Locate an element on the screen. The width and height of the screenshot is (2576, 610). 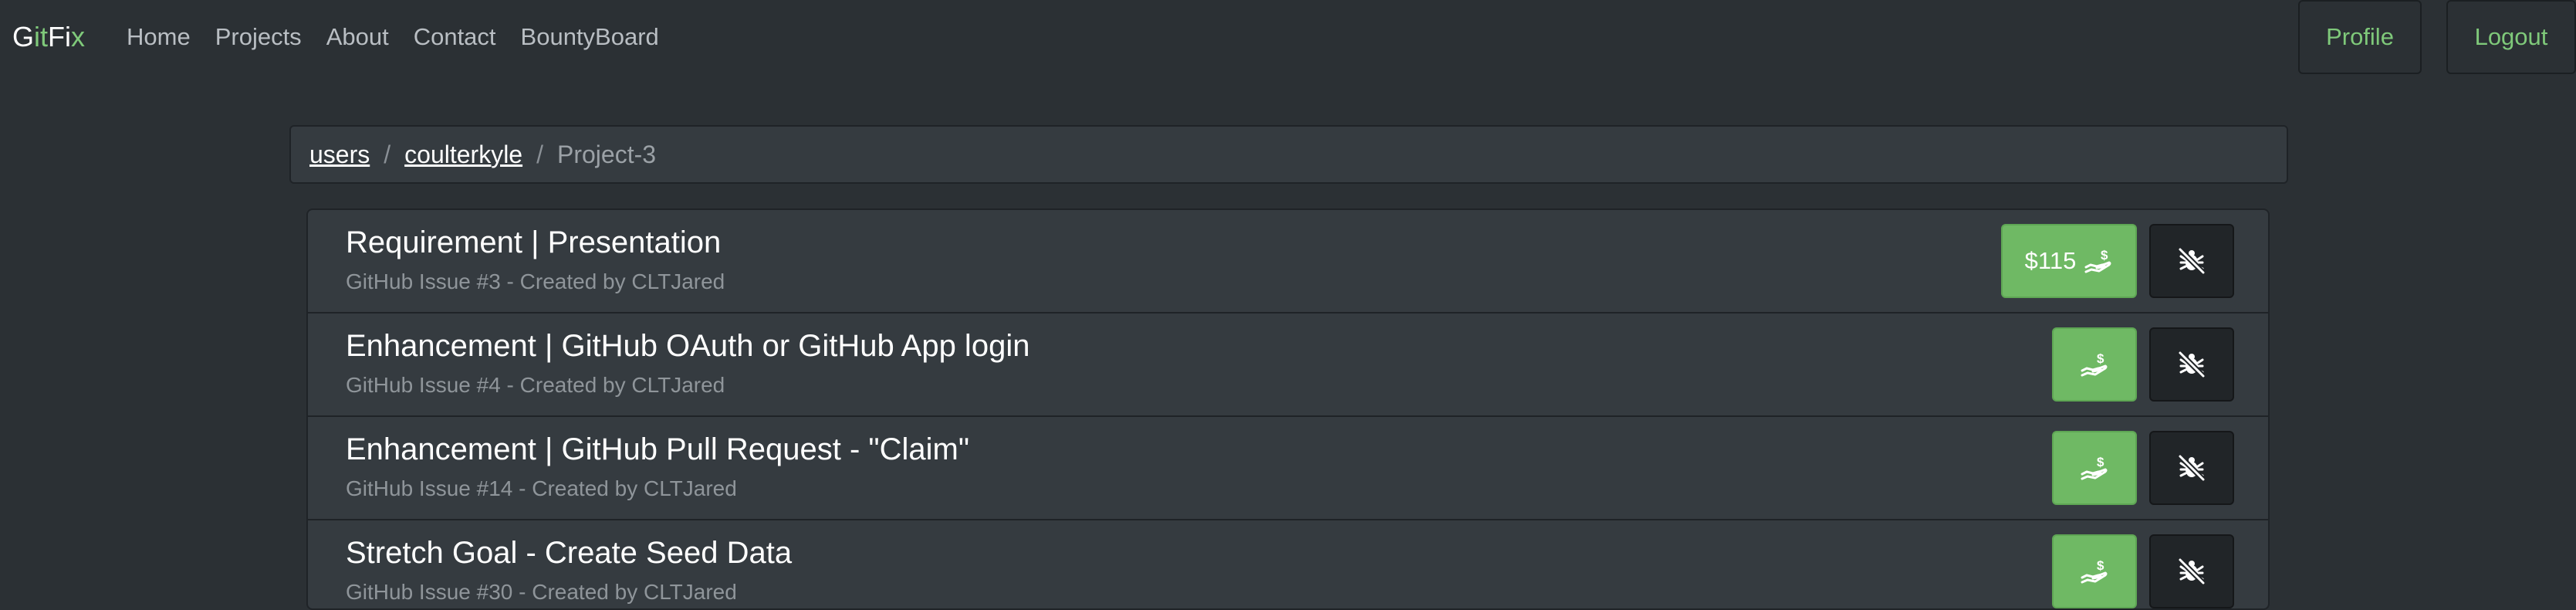
issue-subtitle: GitHub Issue #14 - Created by CLTJared is located at coordinates (541, 488).